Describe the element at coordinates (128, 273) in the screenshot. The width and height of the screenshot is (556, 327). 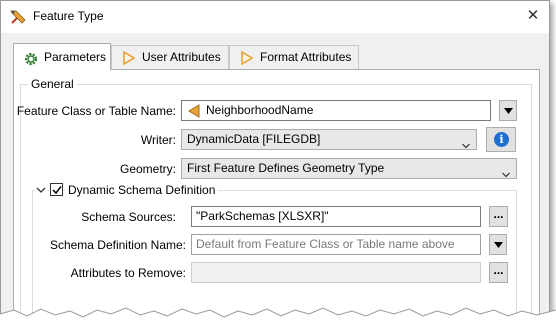
I see `attributes-remove-label: Attributes to Remove:` at that location.